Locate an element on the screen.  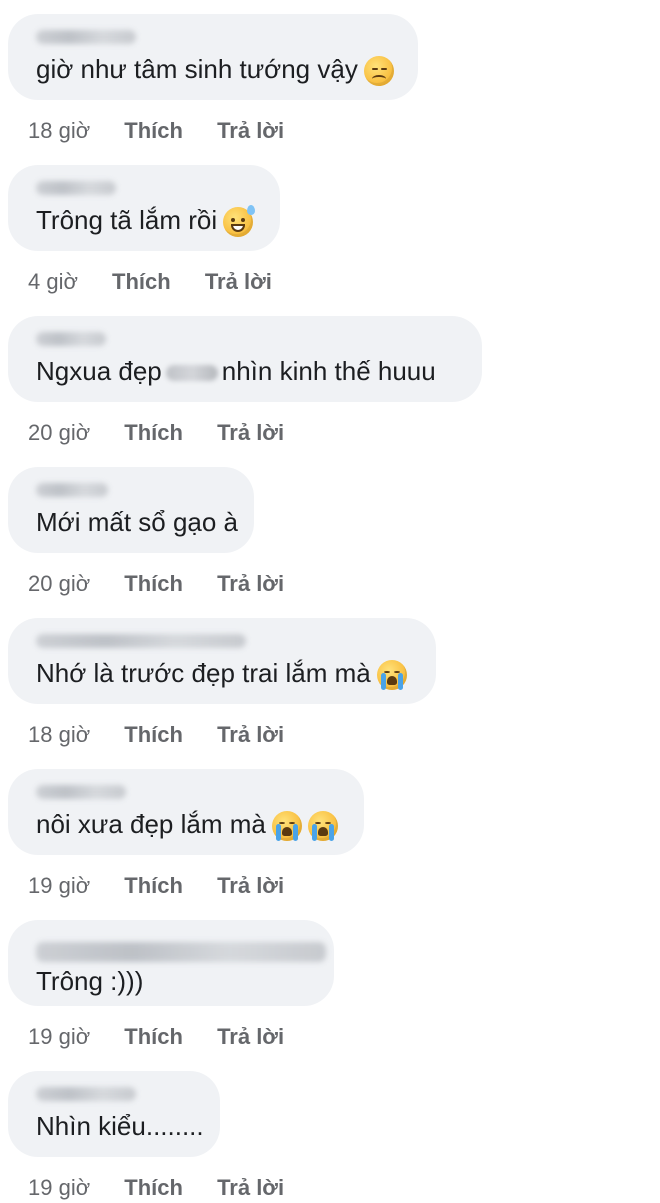
comment-bubble: nôi xưa đẹp lắm mà is located at coordinates (186, 812).